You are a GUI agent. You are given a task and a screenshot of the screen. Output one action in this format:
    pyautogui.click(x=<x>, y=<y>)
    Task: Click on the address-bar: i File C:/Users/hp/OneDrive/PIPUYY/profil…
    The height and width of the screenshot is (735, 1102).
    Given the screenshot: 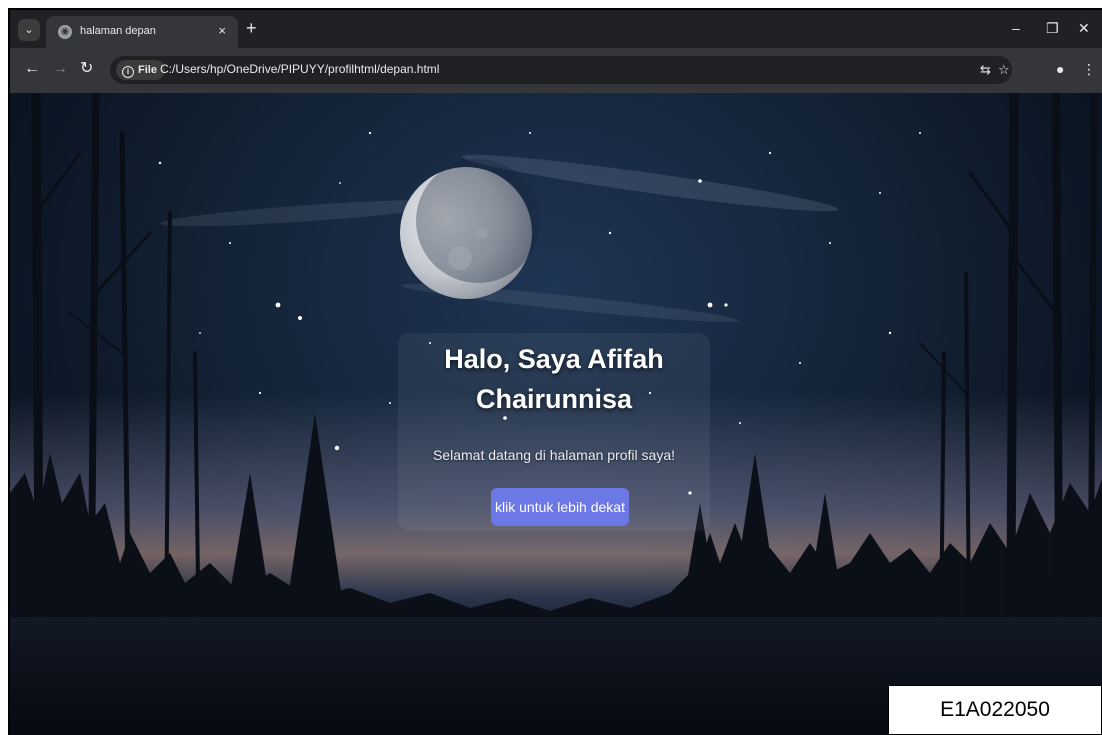 What is the action you would take?
    pyautogui.click(x=561, y=70)
    